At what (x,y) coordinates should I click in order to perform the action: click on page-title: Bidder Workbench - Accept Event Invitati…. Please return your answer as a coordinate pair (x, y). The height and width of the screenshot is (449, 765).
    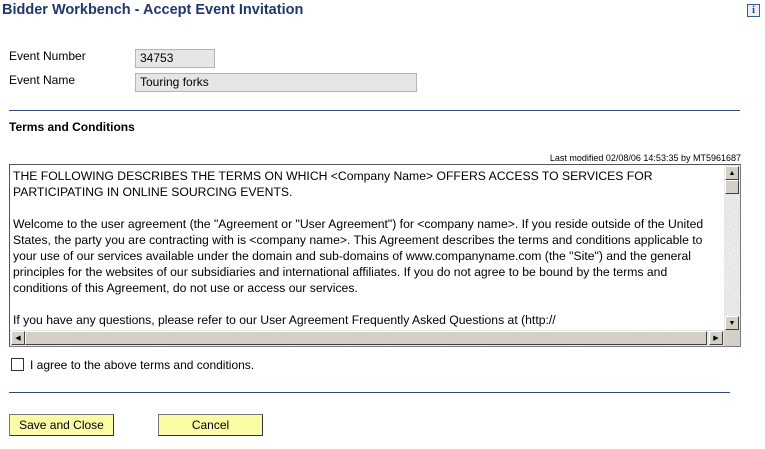
    Looking at the image, I should click on (153, 10).